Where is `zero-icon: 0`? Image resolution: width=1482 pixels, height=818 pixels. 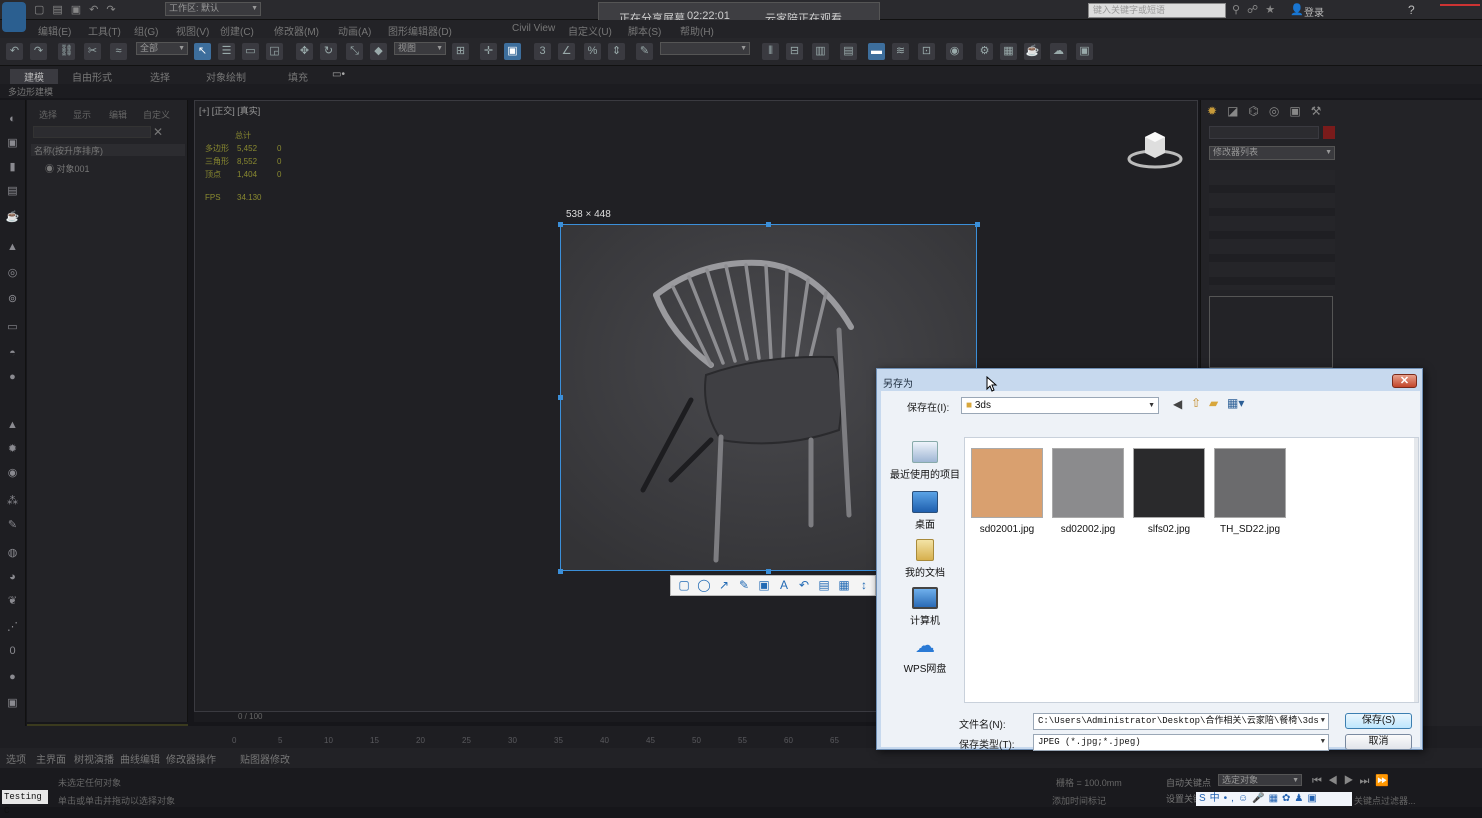 zero-icon: 0 is located at coordinates (12, 651).